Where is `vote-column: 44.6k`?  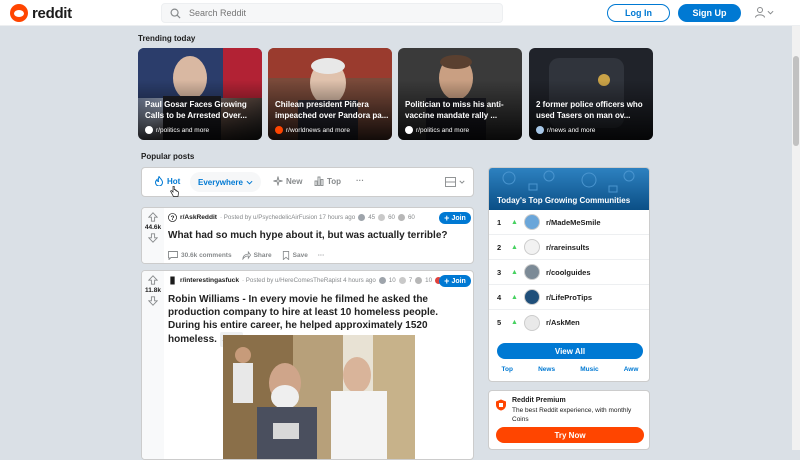
vote-column: 44.6k is located at coordinates (153, 235).